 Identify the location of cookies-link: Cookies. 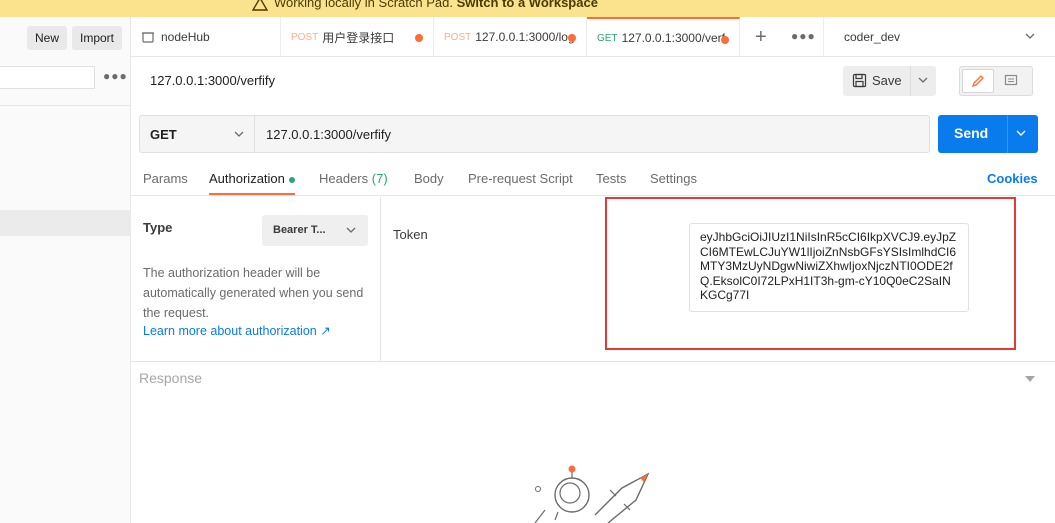
(1012, 178).